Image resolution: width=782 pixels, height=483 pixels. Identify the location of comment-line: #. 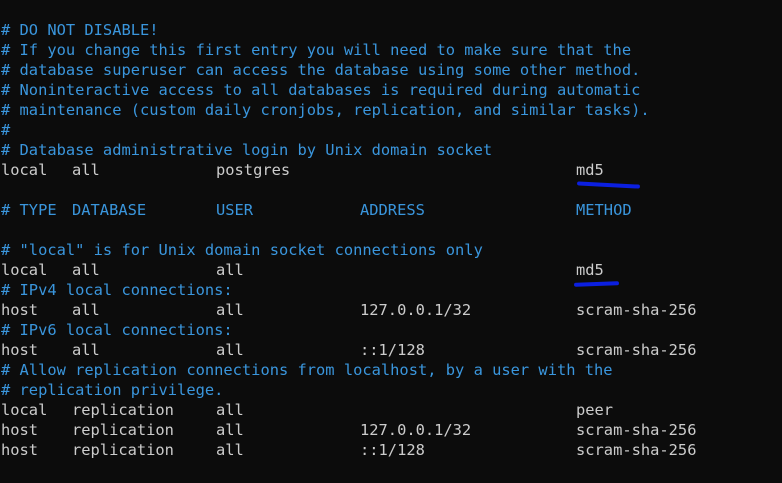
(6, 130).